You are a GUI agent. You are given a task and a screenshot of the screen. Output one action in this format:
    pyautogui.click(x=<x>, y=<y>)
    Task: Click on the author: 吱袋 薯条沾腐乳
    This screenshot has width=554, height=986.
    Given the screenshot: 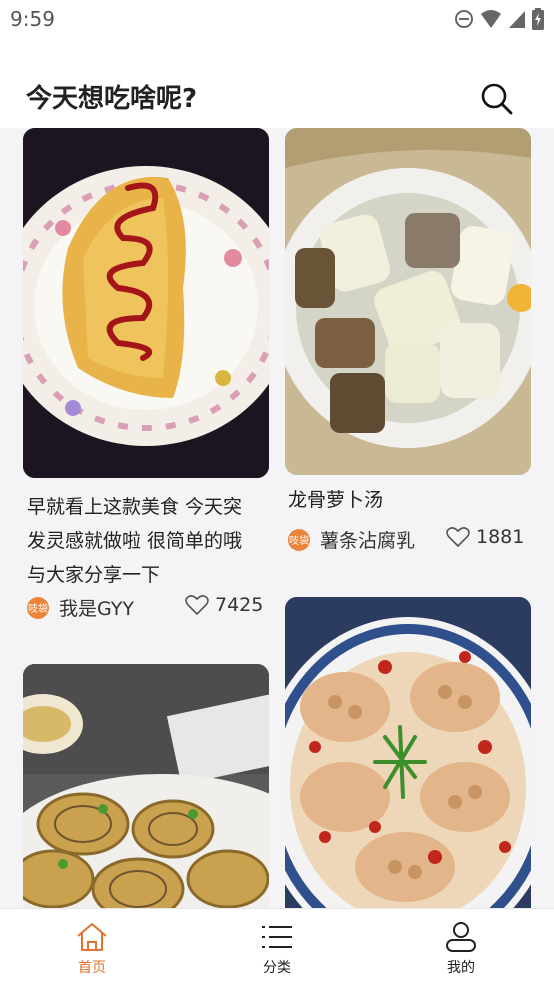 What is the action you would take?
    pyautogui.click(x=351, y=539)
    